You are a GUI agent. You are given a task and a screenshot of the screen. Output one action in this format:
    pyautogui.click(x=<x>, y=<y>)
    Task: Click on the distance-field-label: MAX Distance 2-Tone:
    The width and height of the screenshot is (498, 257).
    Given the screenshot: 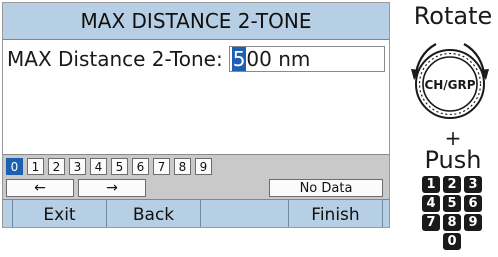 What is the action you would take?
    pyautogui.click(x=115, y=59)
    